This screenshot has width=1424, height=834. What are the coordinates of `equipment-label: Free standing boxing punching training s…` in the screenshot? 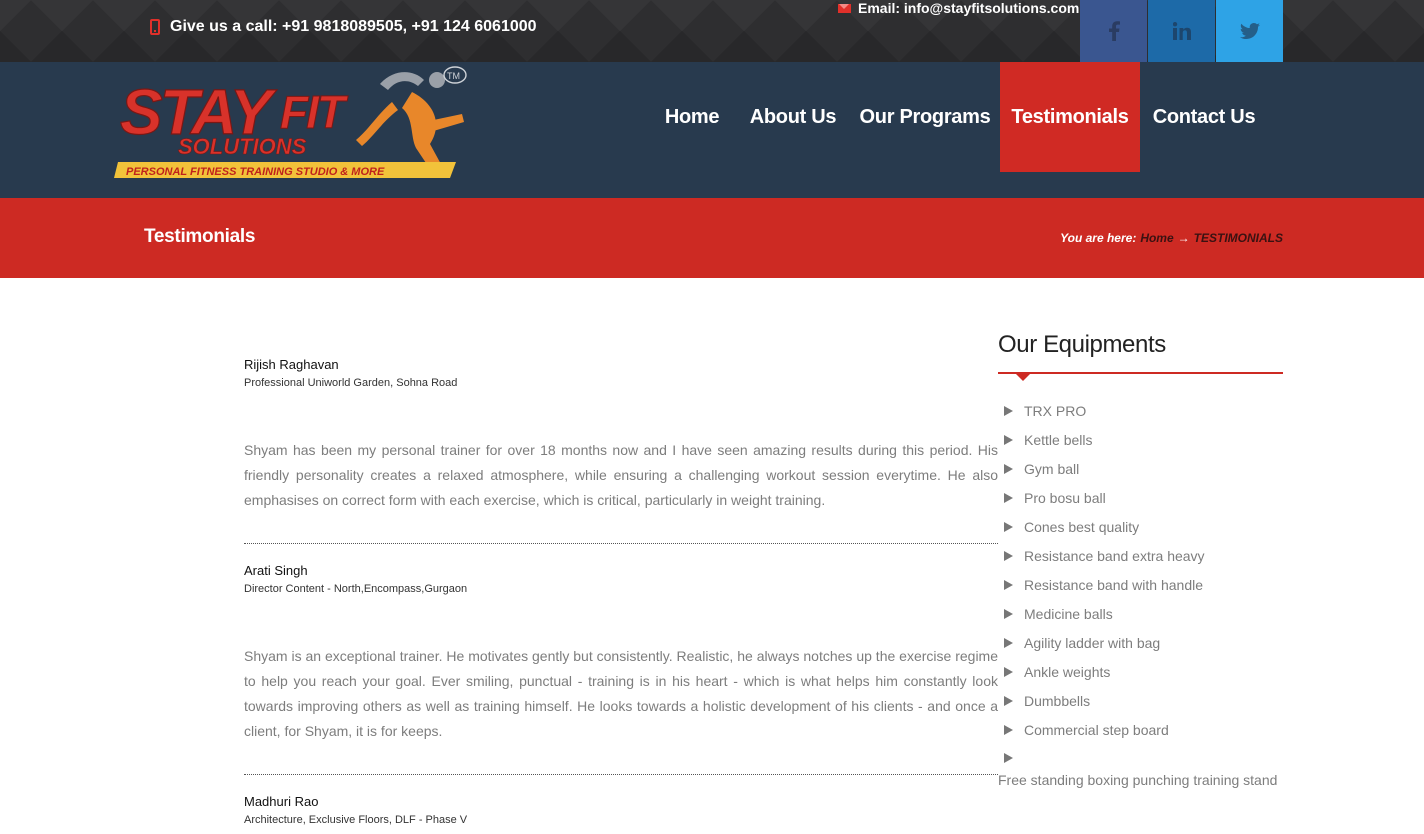 It's located at (1137, 780).